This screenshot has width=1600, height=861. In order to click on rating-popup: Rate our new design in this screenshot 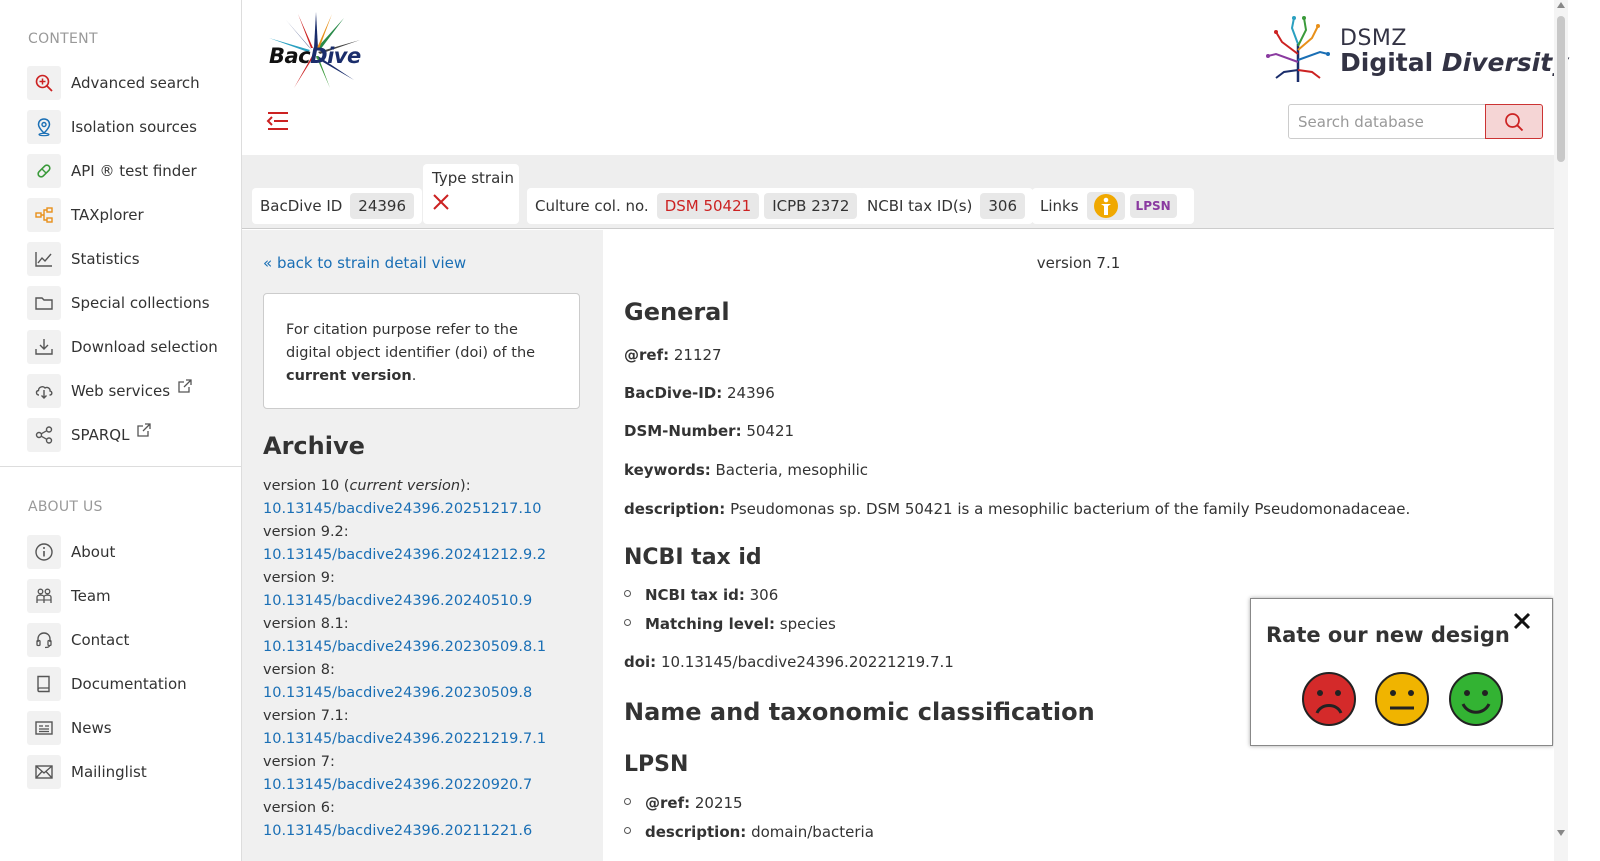, I will do `click(1401, 672)`.